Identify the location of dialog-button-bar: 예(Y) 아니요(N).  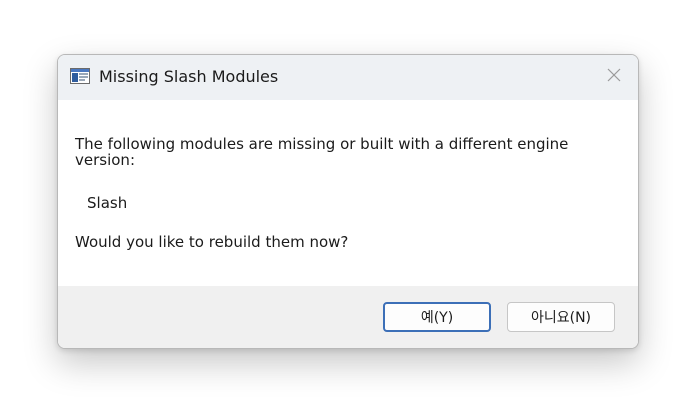
(348, 317).